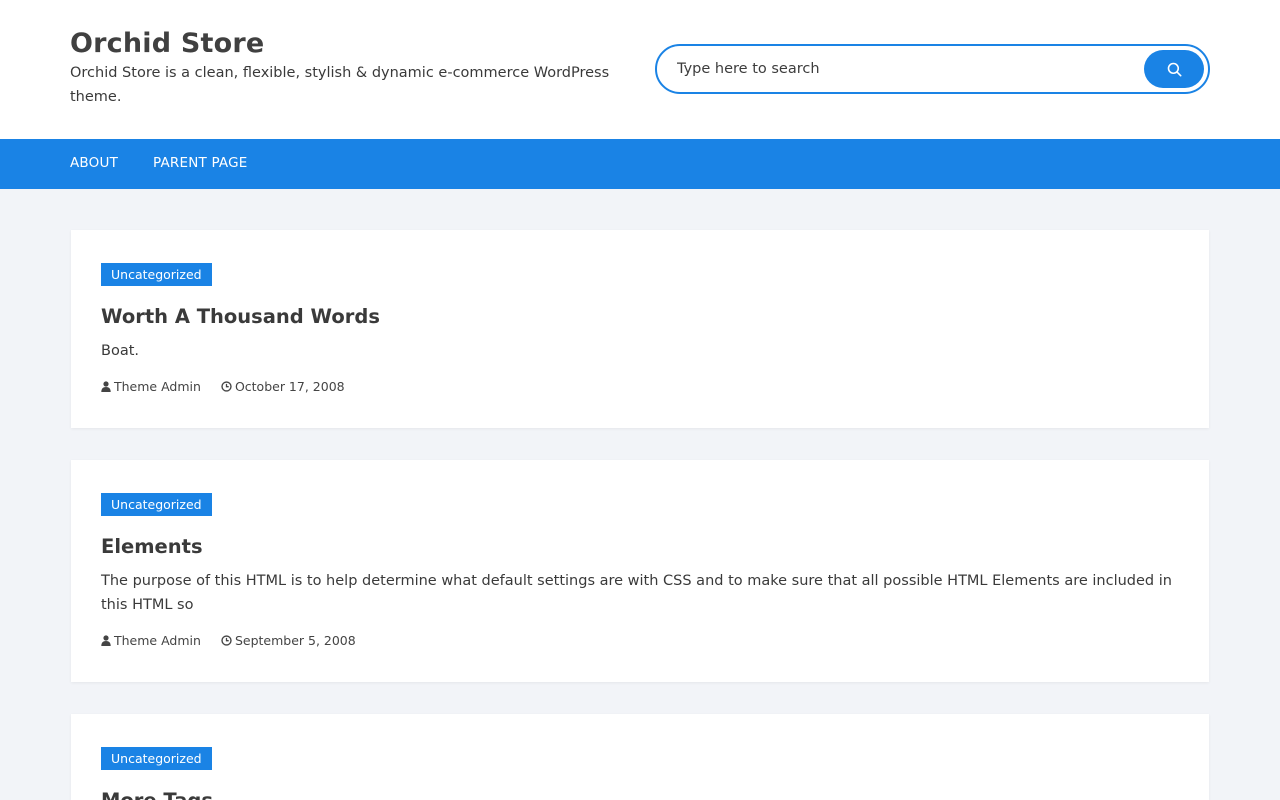  I want to click on search-form, so click(932, 69).